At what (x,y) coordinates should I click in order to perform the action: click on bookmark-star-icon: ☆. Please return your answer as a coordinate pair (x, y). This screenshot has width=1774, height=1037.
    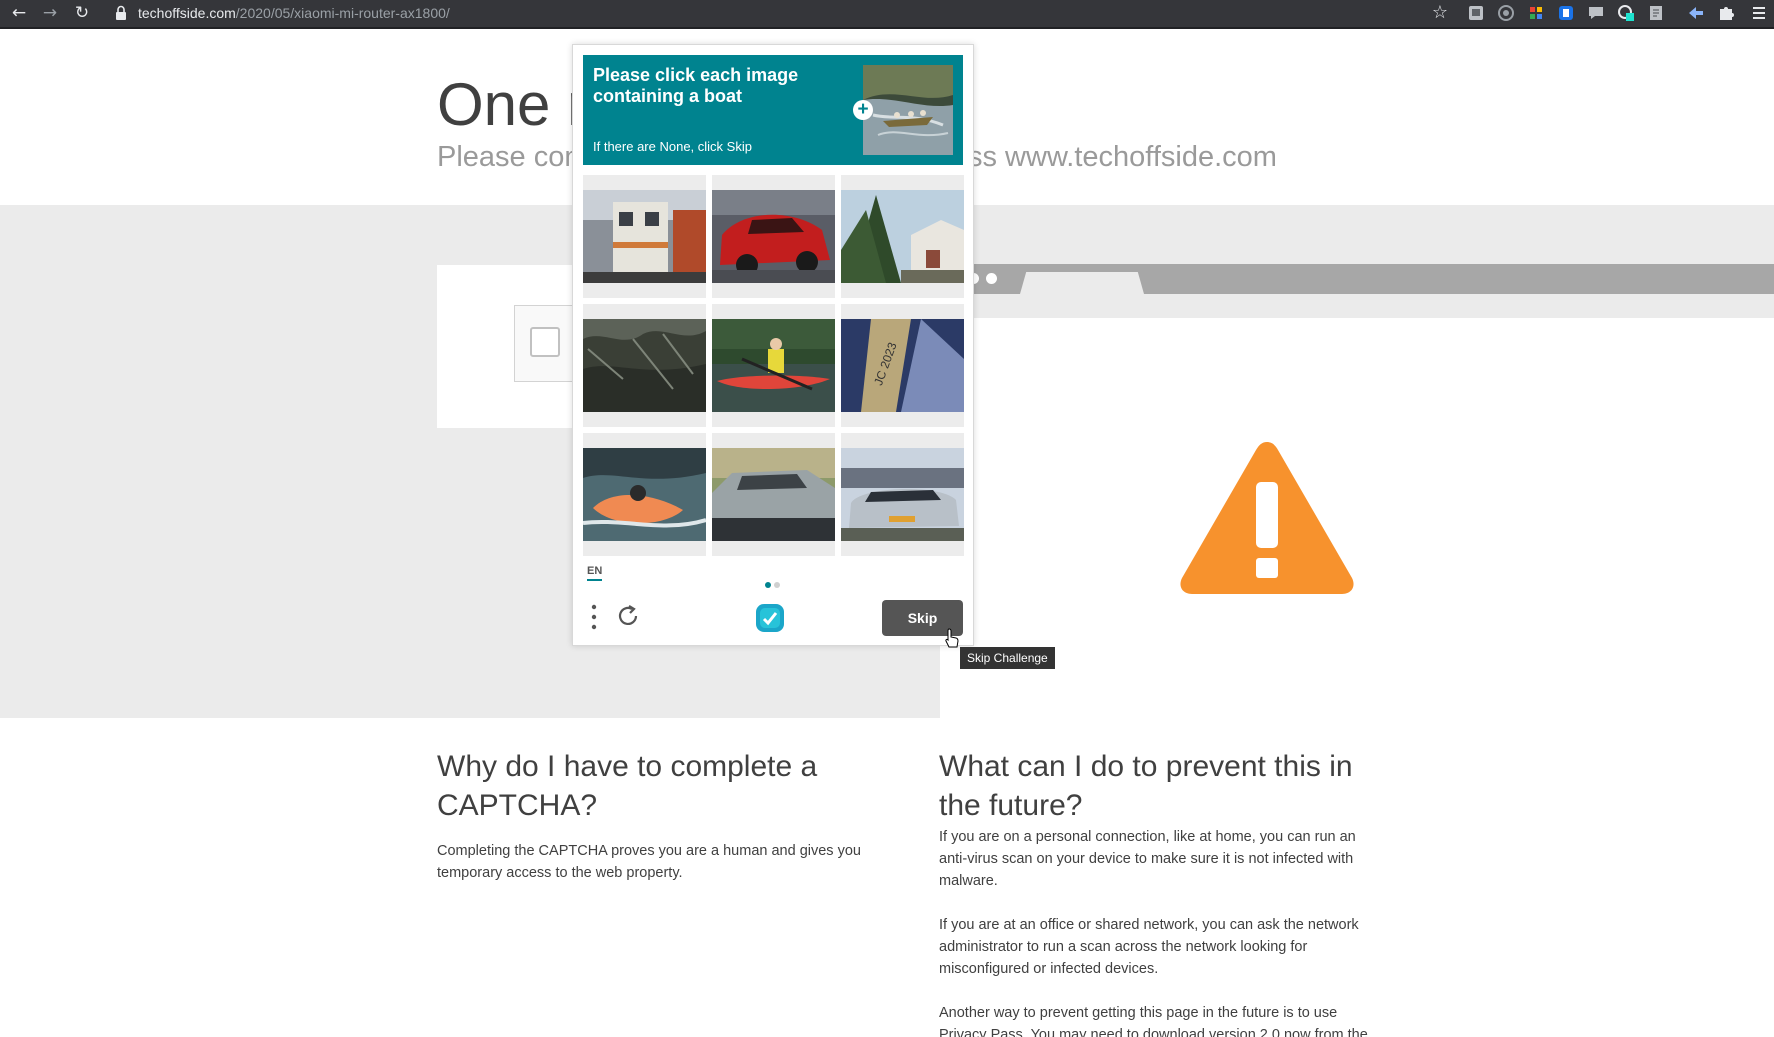
    Looking at the image, I should click on (1440, 13).